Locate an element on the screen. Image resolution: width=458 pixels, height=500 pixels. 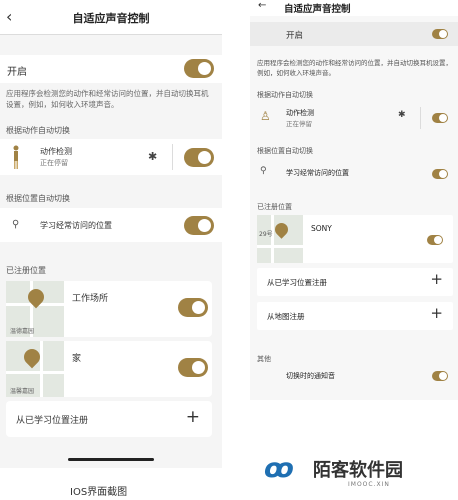
back-chevron-icon: ‹ is located at coordinates (9, 16).